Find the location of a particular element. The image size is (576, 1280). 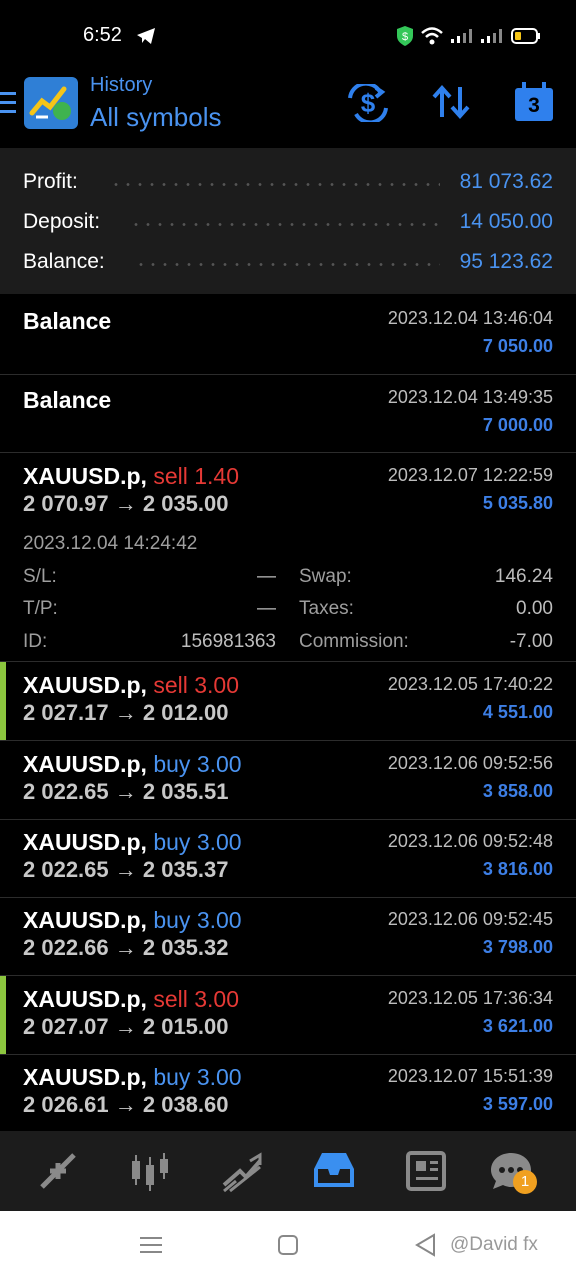

swap-value: 146.24 is located at coordinates (523, 576).